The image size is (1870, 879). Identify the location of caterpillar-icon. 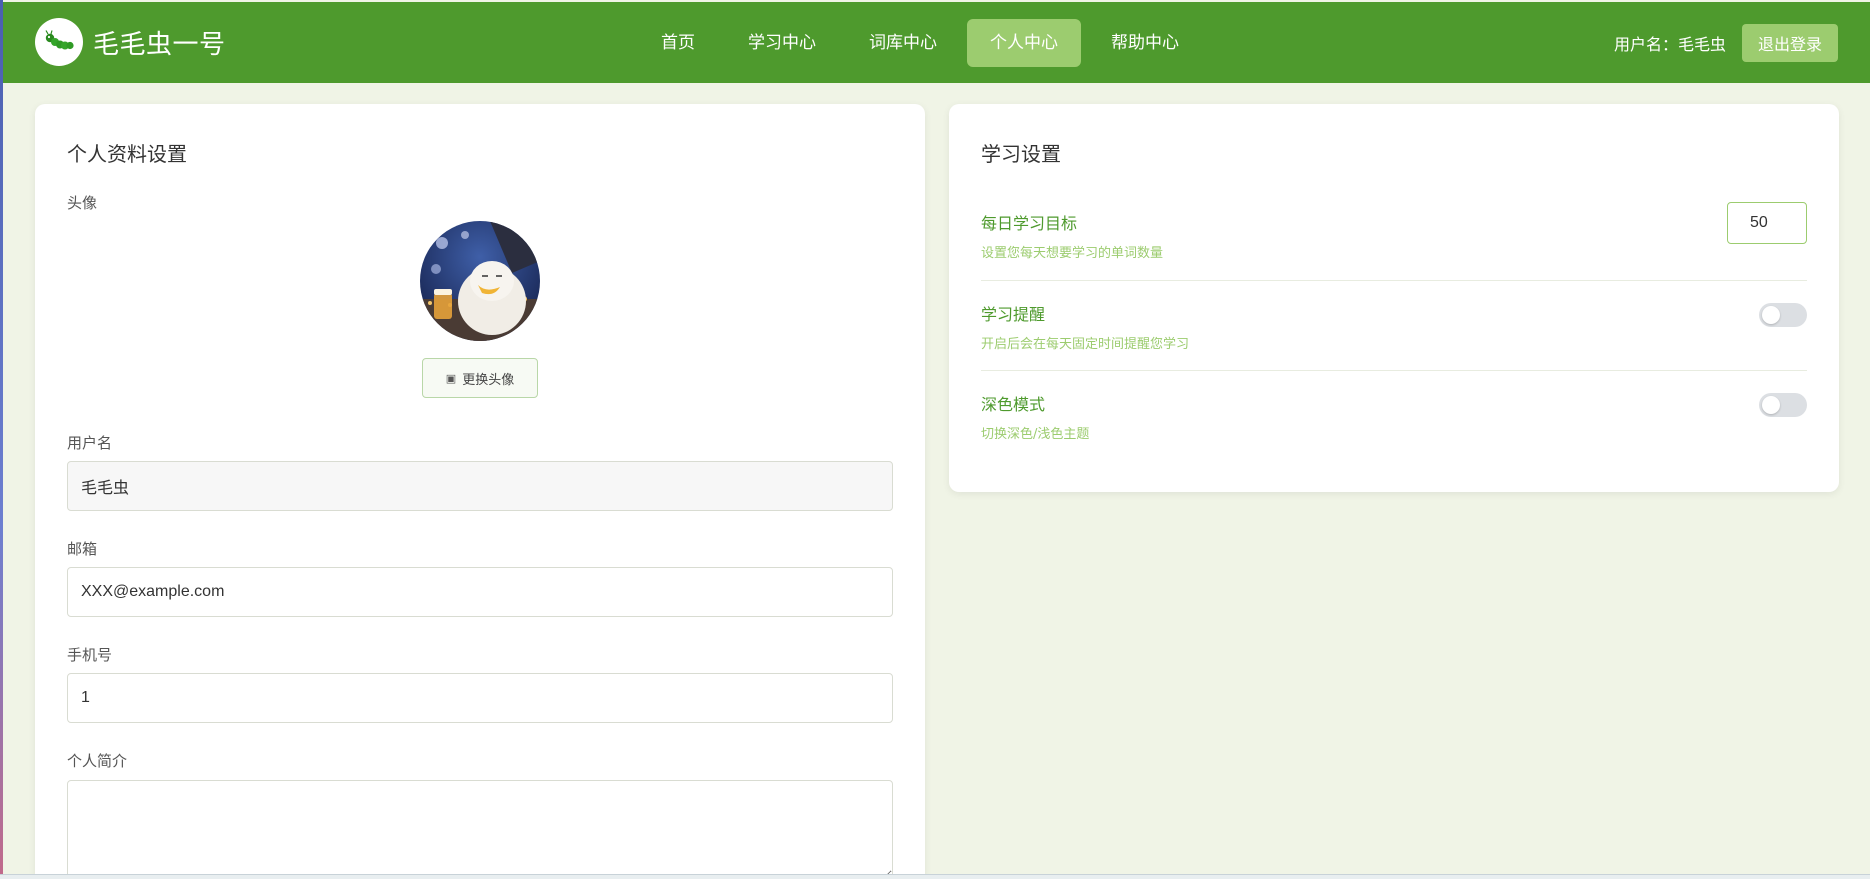
(59, 42).